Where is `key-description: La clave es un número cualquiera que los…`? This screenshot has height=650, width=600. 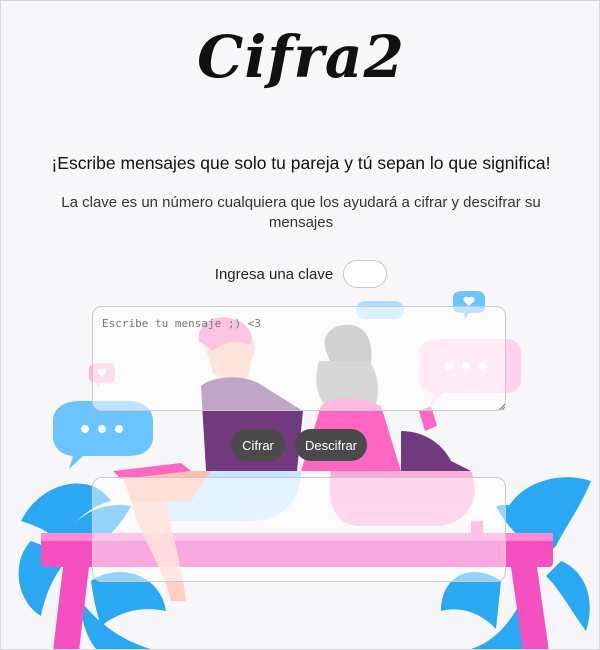 key-description: La clave es un número cualquiera que los… is located at coordinates (301, 212).